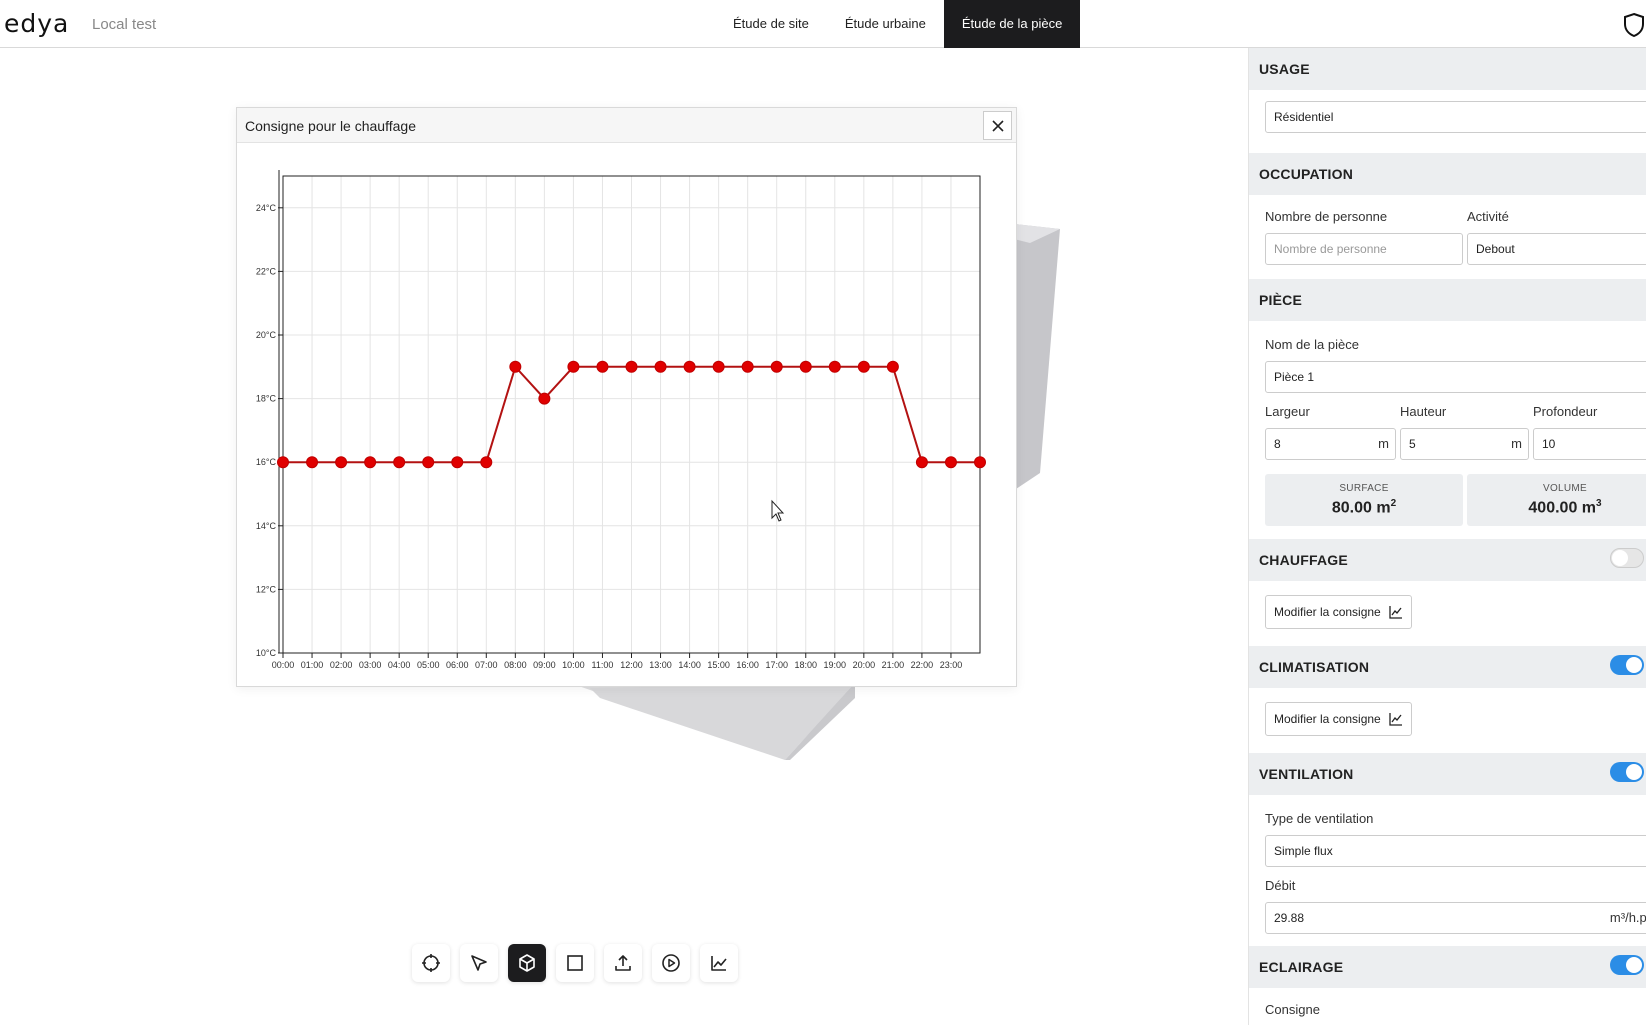  I want to click on room-name-label: Nom de la pièce, so click(1312, 344).